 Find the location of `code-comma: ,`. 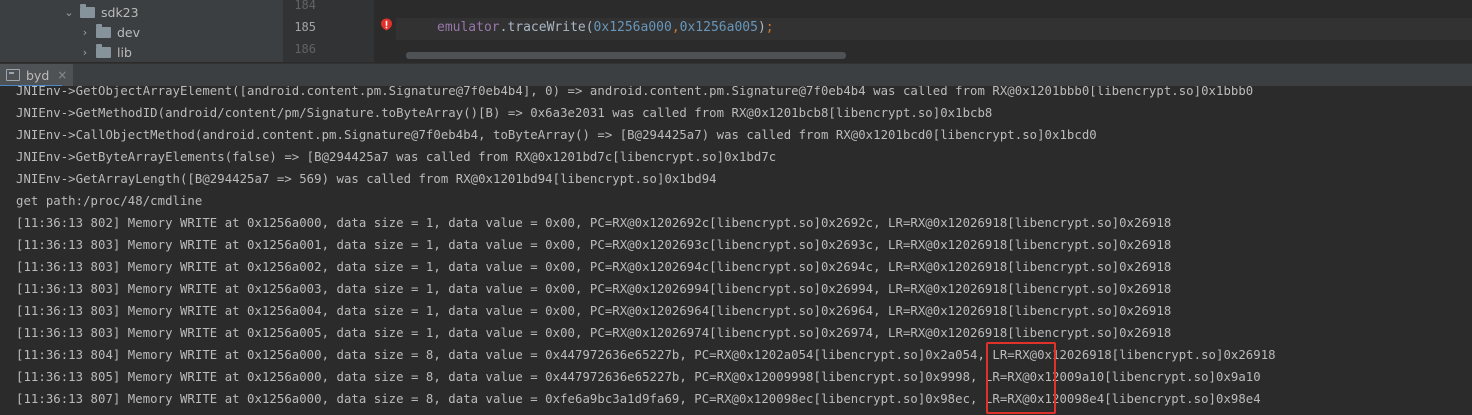

code-comma: , is located at coordinates (675, 27).